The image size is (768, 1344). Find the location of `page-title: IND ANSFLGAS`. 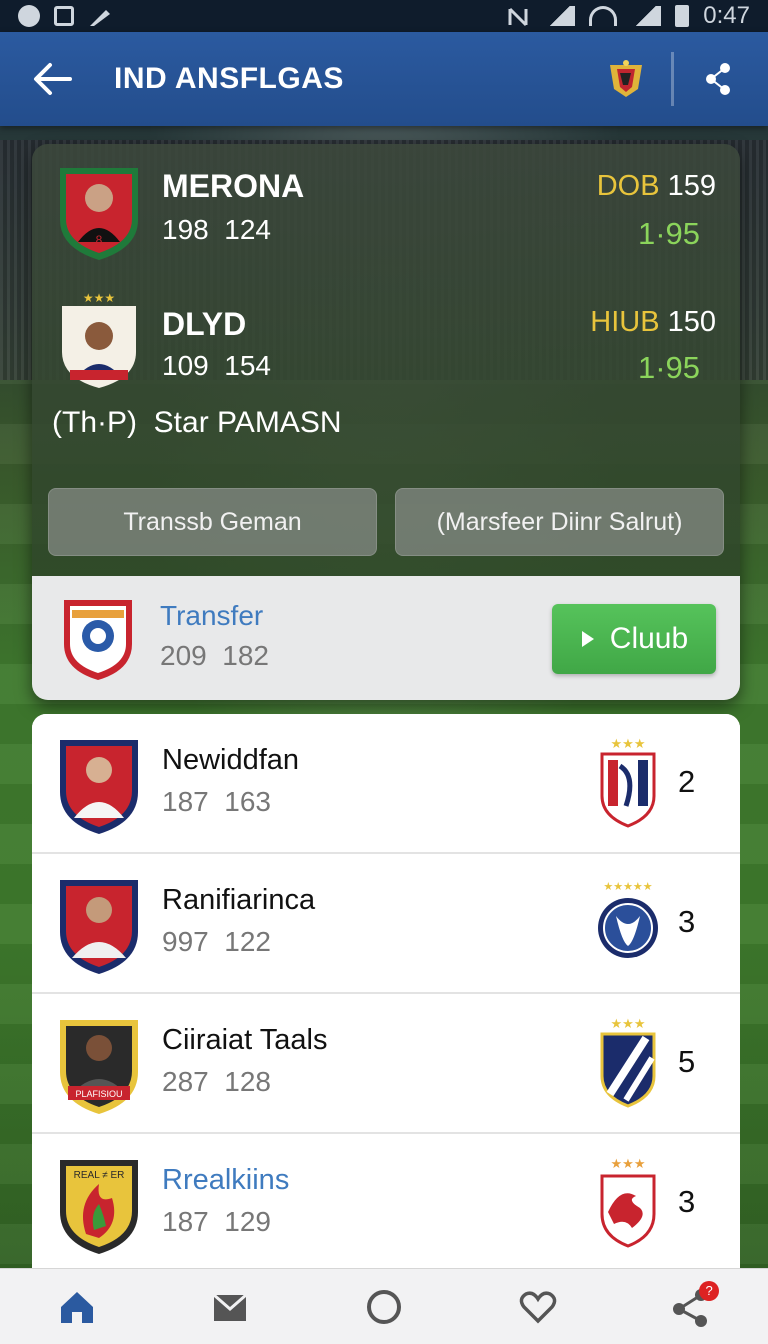

page-title: IND ANSFLGAS is located at coordinates (229, 78).